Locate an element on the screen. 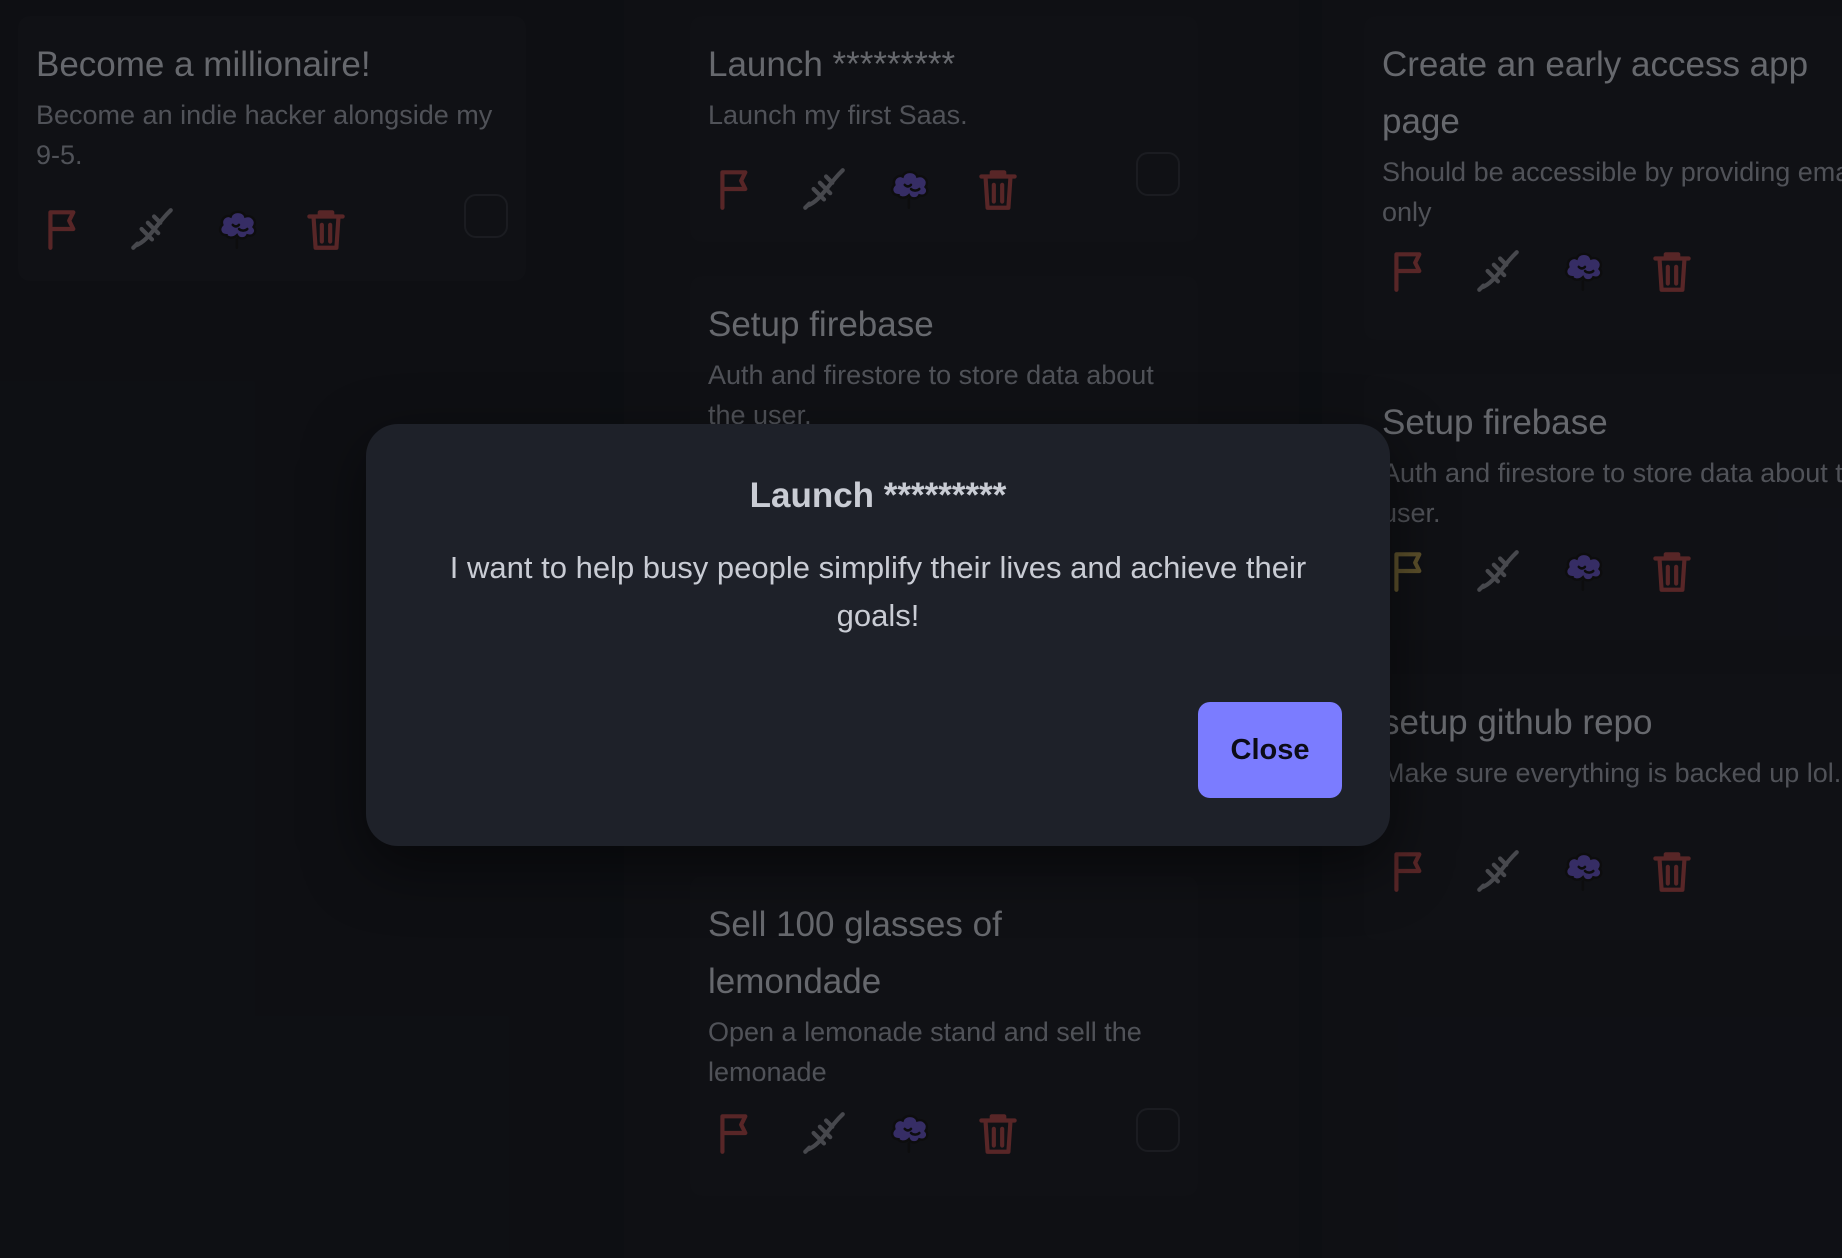 Image resolution: width=1842 pixels, height=1258 pixels. modal-title: Launch ********* is located at coordinates (878, 495).